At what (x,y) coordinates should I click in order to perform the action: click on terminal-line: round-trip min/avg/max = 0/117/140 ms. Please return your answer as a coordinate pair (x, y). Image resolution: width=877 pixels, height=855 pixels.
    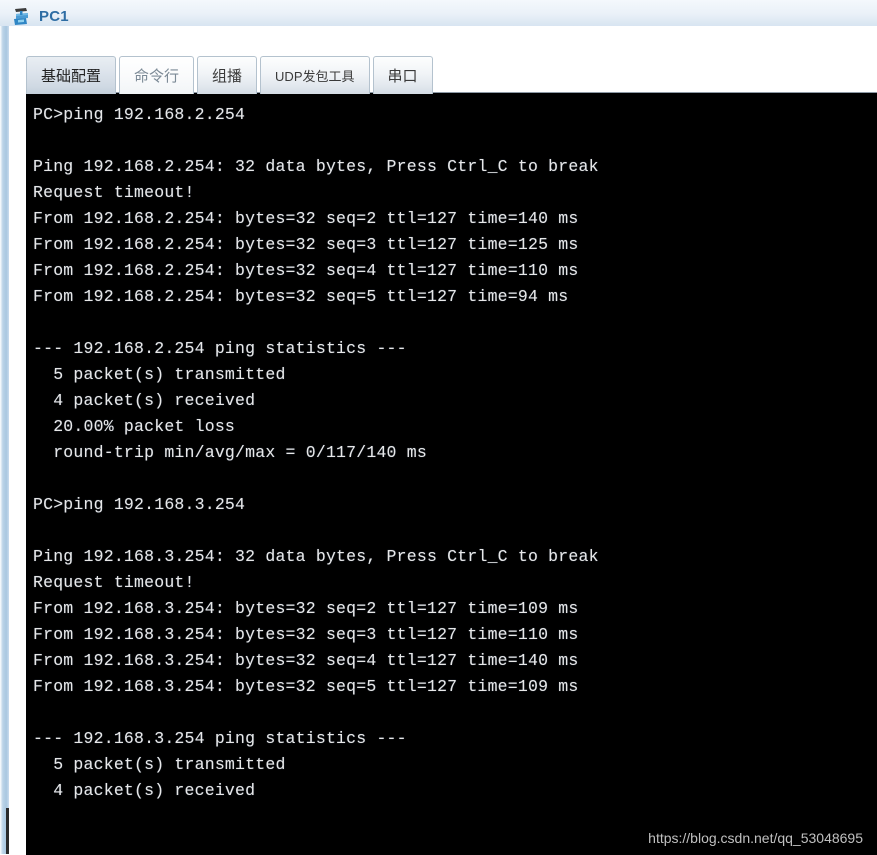
    Looking at the image, I should click on (230, 452).